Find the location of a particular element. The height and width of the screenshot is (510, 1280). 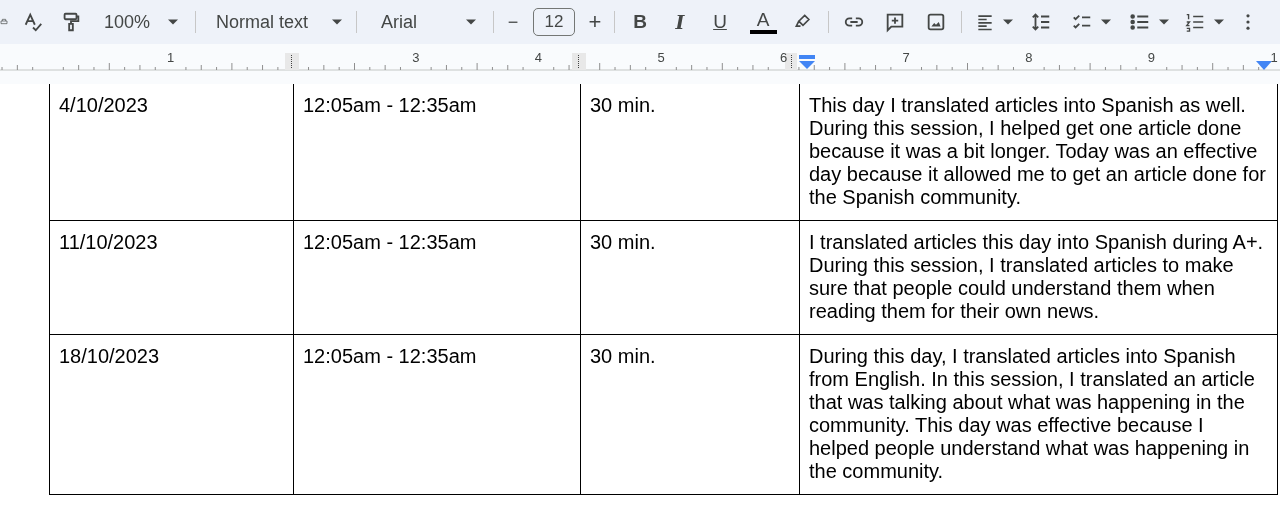

zoom-dropdown: 100% is located at coordinates (139, 22).